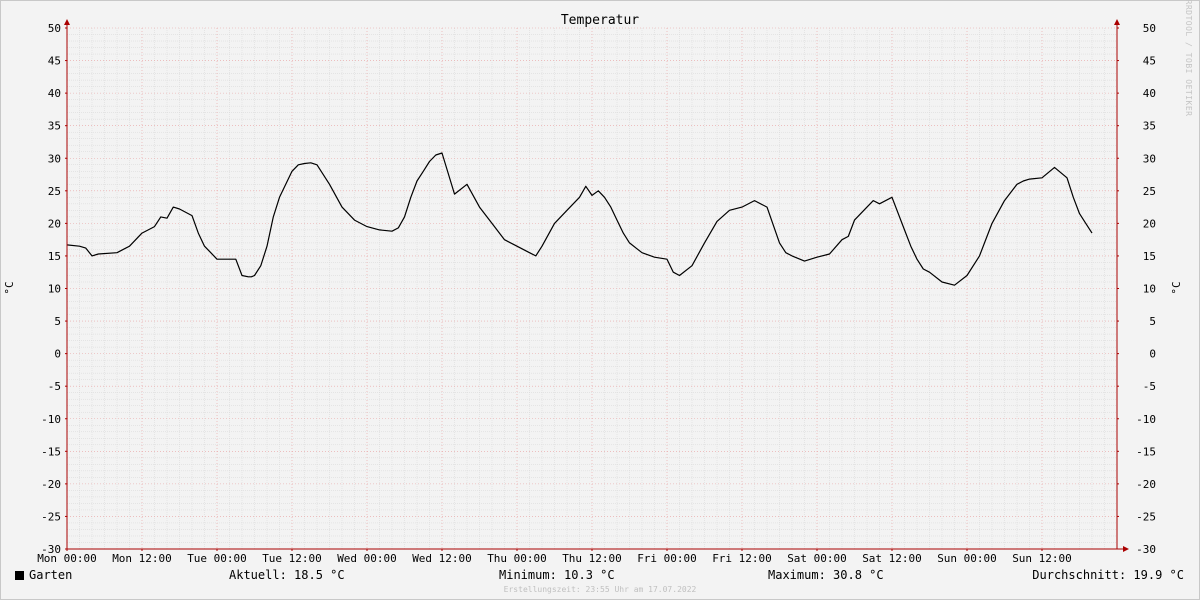  What do you see at coordinates (742, 558) in the screenshot?
I see `x-tick-label: Fri 12:00` at bounding box center [742, 558].